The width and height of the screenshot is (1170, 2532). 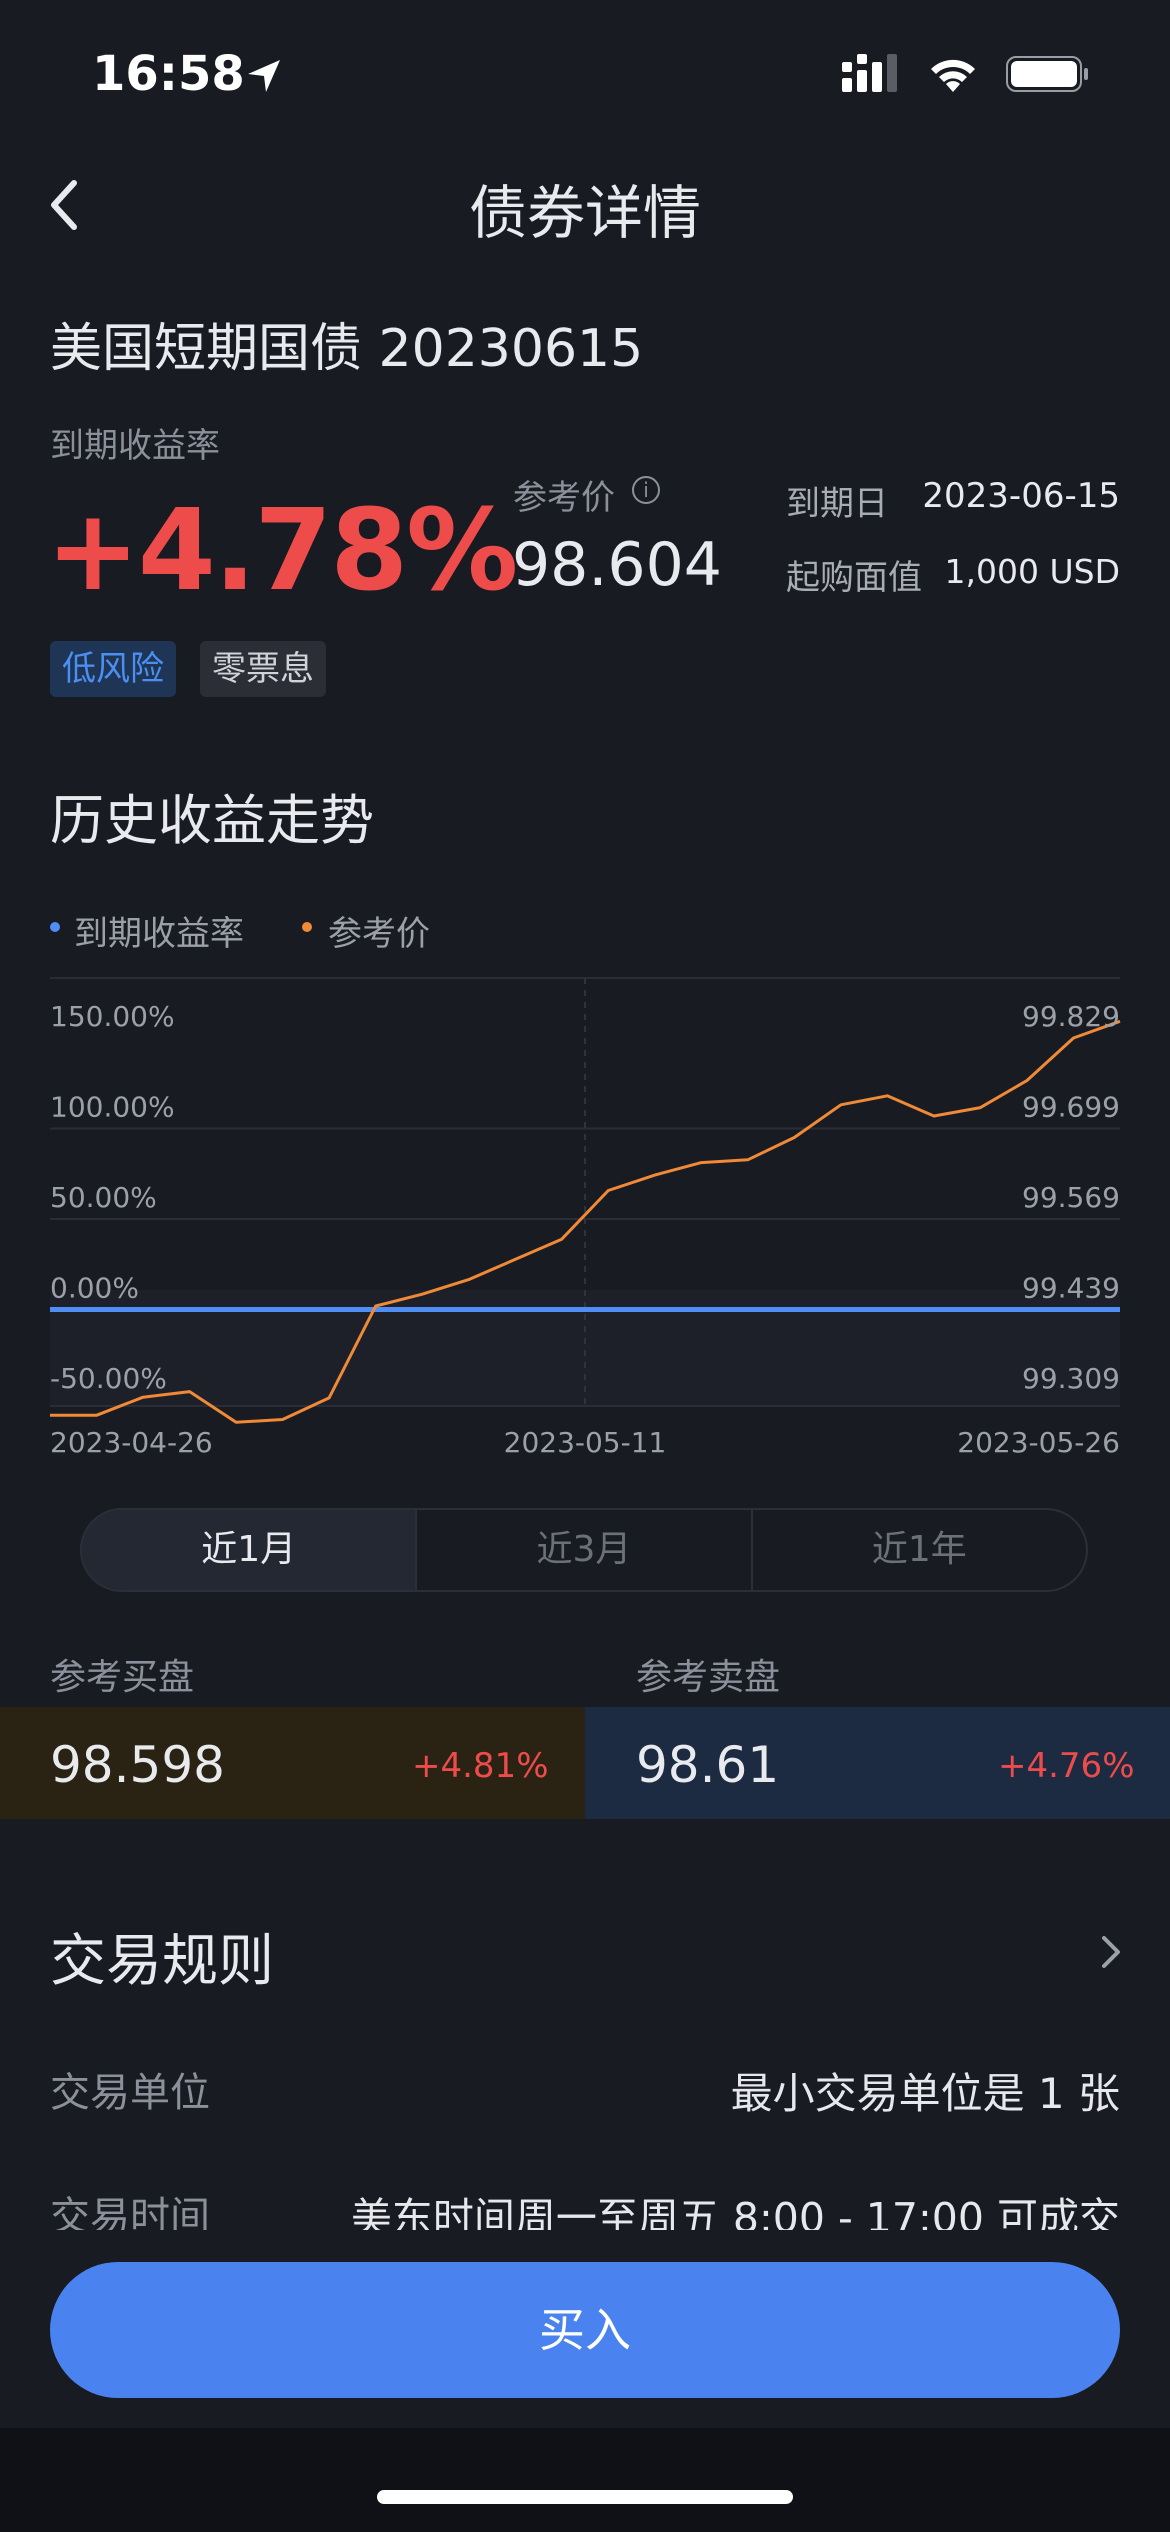 What do you see at coordinates (854, 578) in the screenshot?
I see `face-value-label: 起购面值` at bounding box center [854, 578].